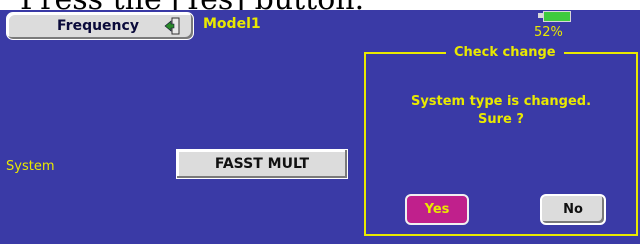 Image resolution: width=640 pixels, height=244 pixels. What do you see at coordinates (437, 209) in the screenshot?
I see `yes-button: Yes` at bounding box center [437, 209].